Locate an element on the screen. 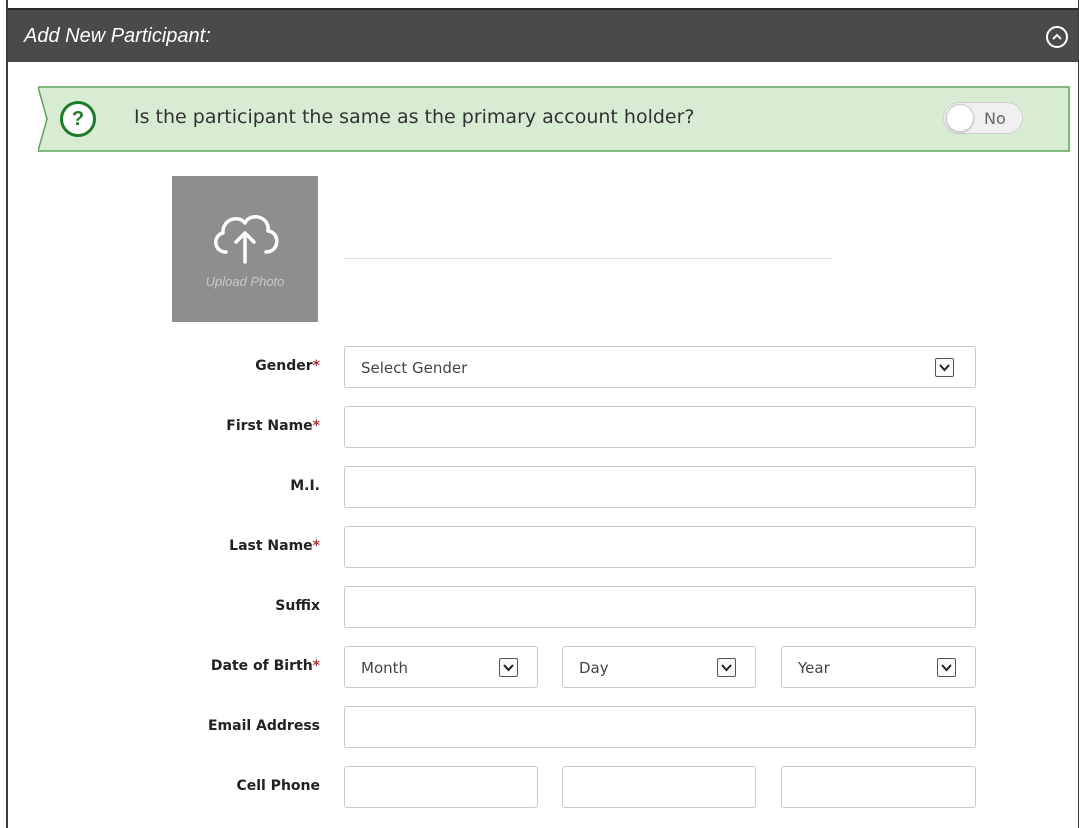  panel-title: Add New Participant: is located at coordinates (117, 36).